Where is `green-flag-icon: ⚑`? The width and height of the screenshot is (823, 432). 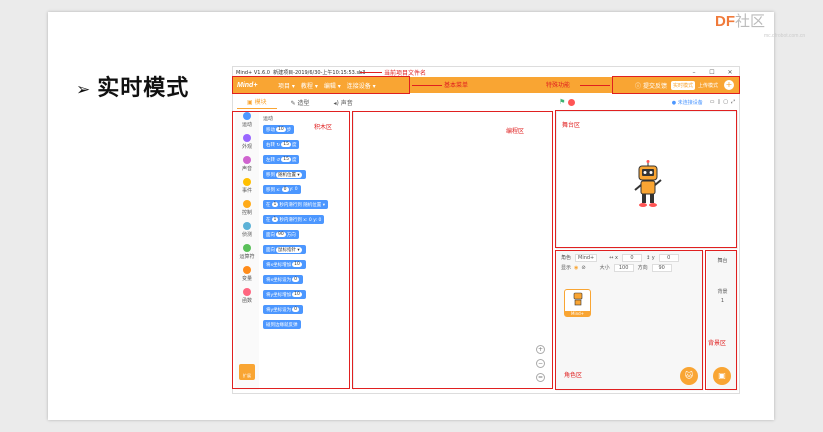
green-flag-icon: ⚑ is located at coordinates (562, 102).